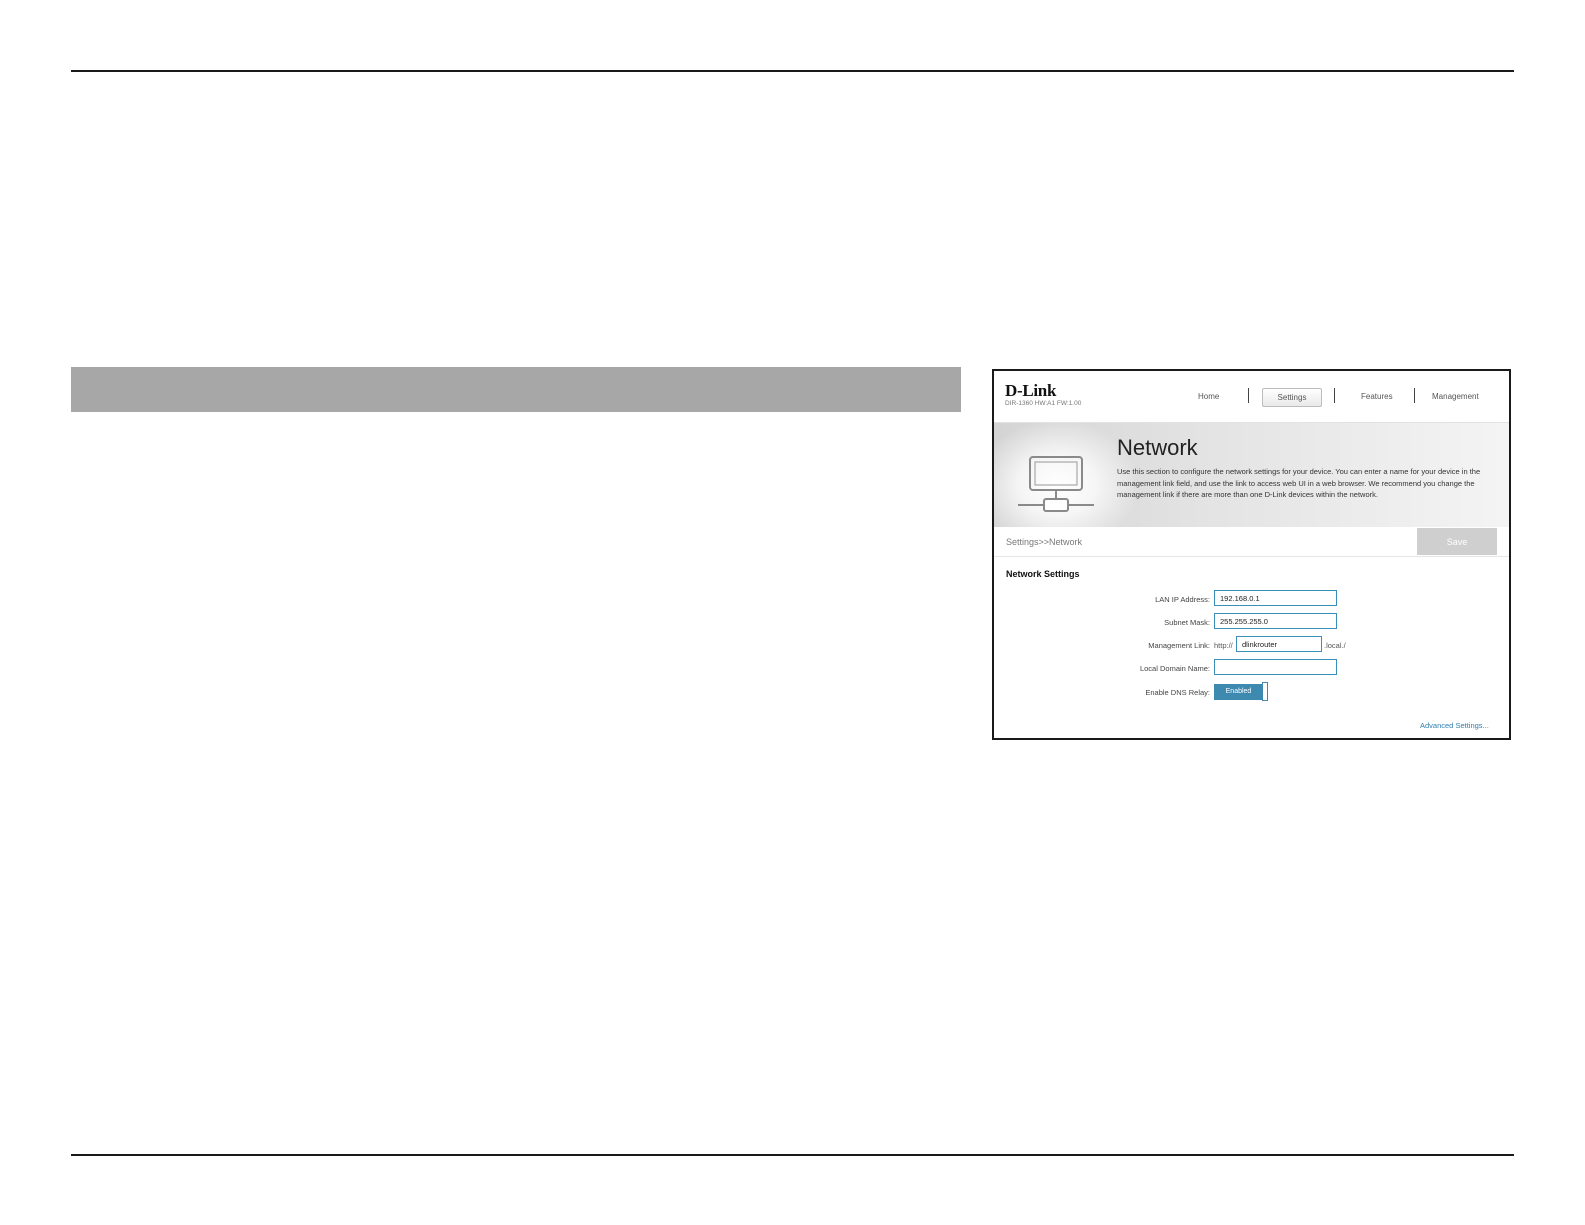 The image size is (1585, 1225). I want to click on lan-ip-input, so click(1275, 598).